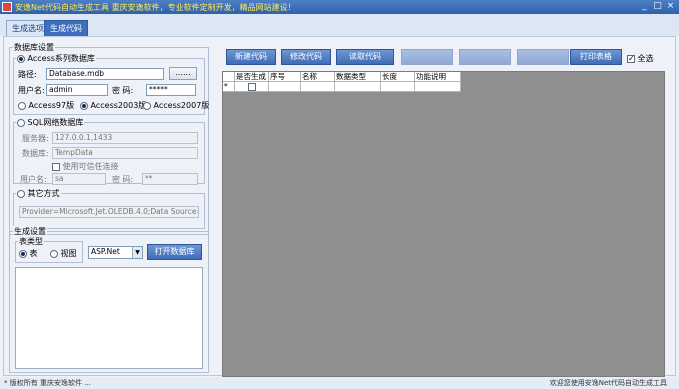 The width and height of the screenshot is (679, 389). I want to click on sql-radio, so click(21, 122).